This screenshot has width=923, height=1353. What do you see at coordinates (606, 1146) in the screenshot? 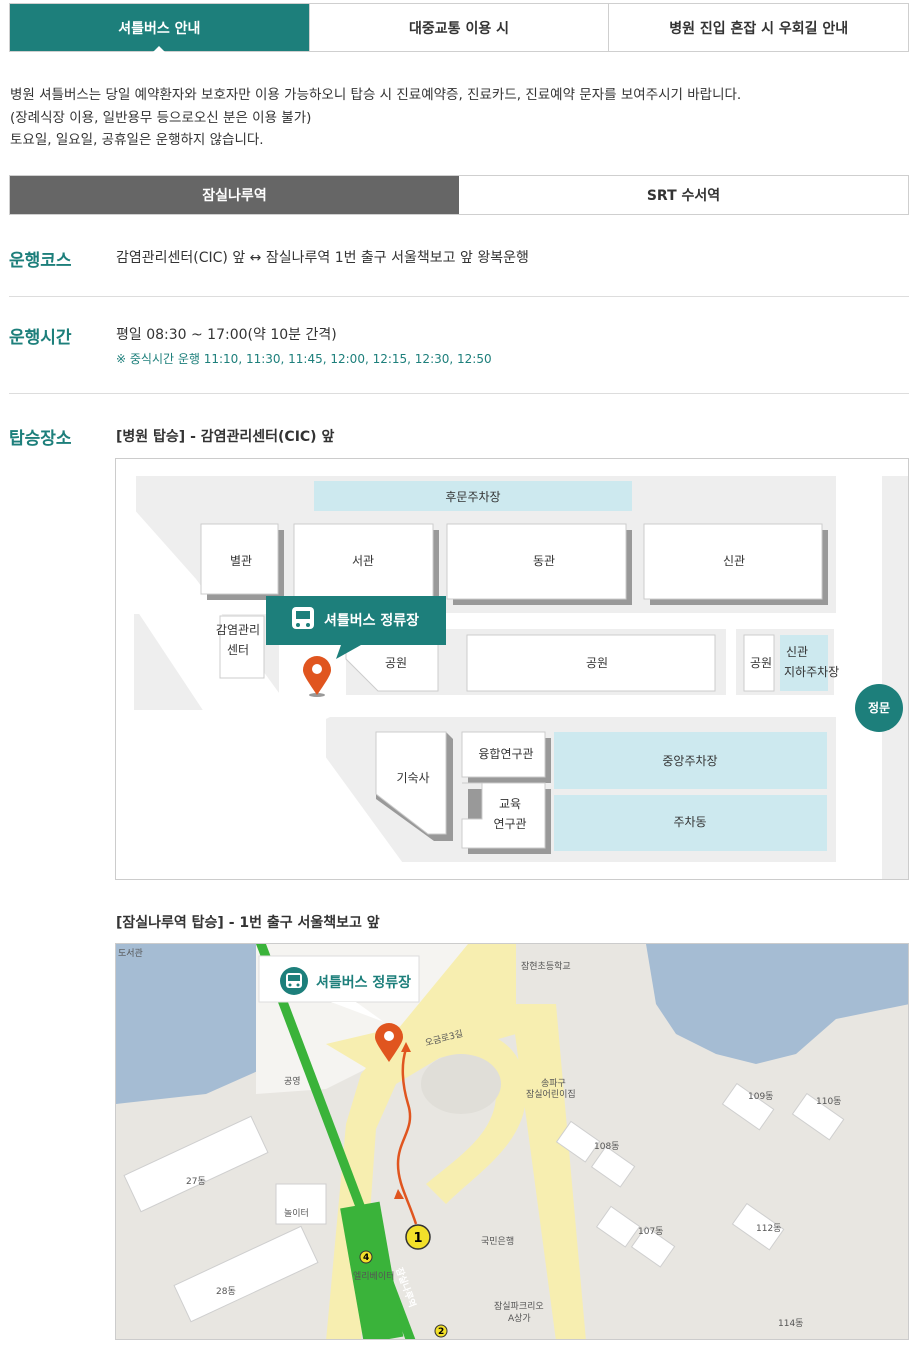
I see `building-108-label: 108동` at bounding box center [606, 1146].